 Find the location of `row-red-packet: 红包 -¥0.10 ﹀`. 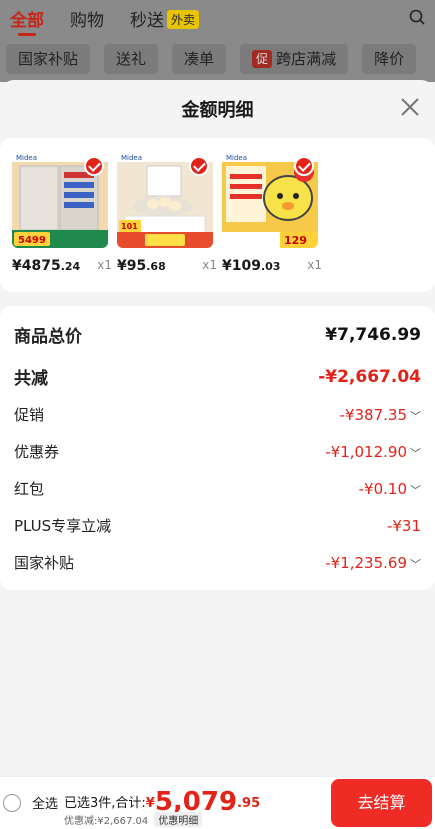

row-red-packet: 红包 -¥0.10 ﹀ is located at coordinates (217, 488).